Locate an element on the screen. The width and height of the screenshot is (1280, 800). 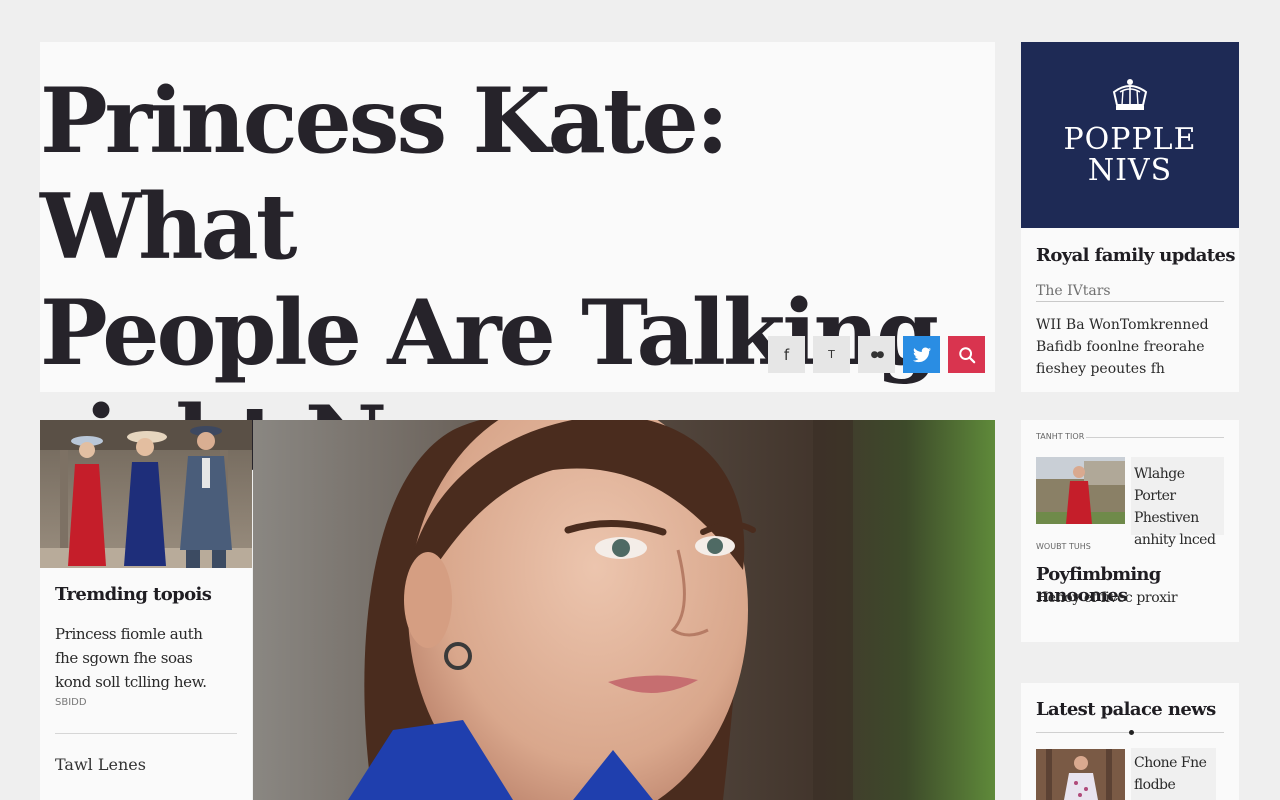
latest-news-heading: Latest palace news is located at coordinates (1126, 709).